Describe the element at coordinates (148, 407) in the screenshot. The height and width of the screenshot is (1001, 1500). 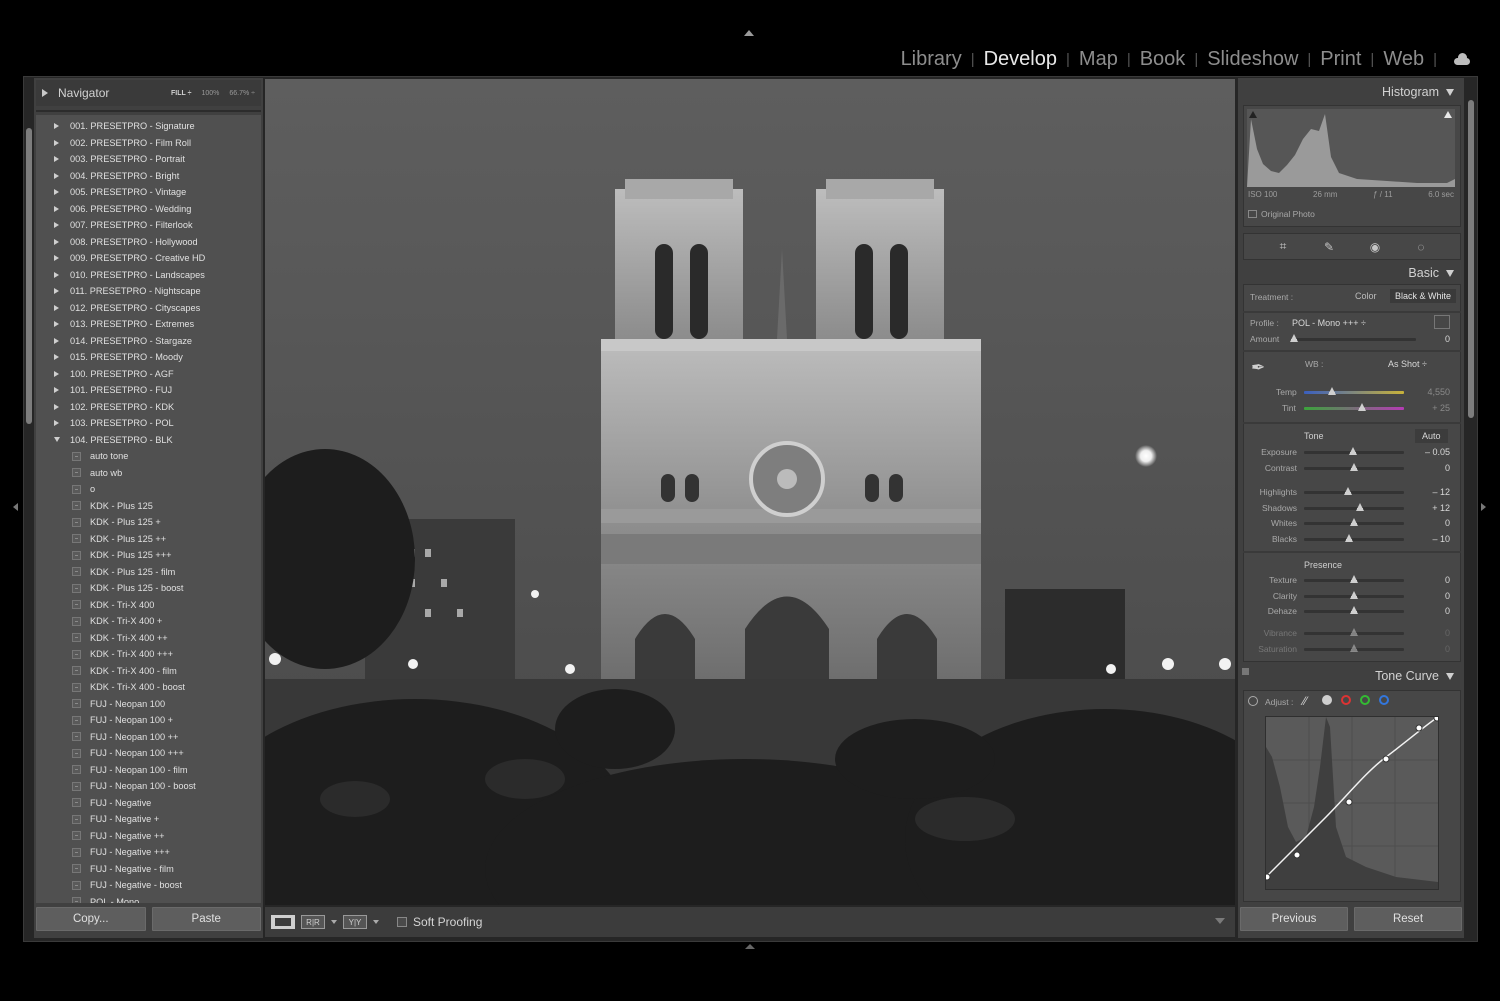
I see `preset-folder: 102. PRESETPRO - KDK` at that location.